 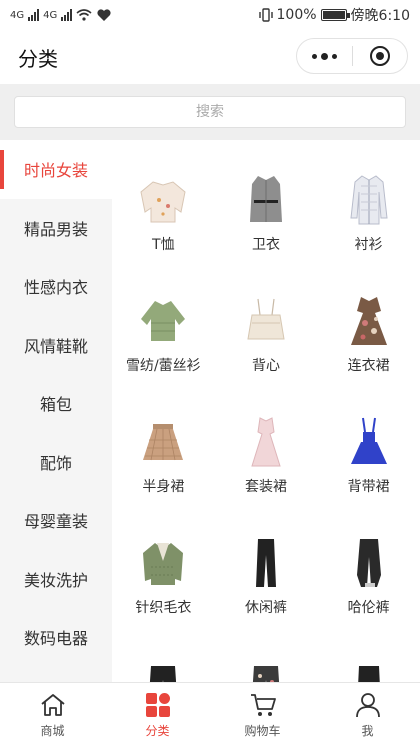 What do you see at coordinates (163, 353) in the screenshot?
I see `grid-item-chiffon: 雪纺/蕾丝衫` at bounding box center [163, 353].